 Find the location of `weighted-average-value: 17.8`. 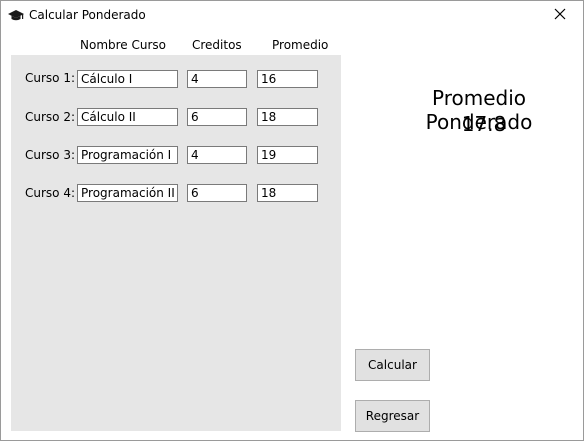

weighted-average-value: 17.8 is located at coordinates (484, 124).